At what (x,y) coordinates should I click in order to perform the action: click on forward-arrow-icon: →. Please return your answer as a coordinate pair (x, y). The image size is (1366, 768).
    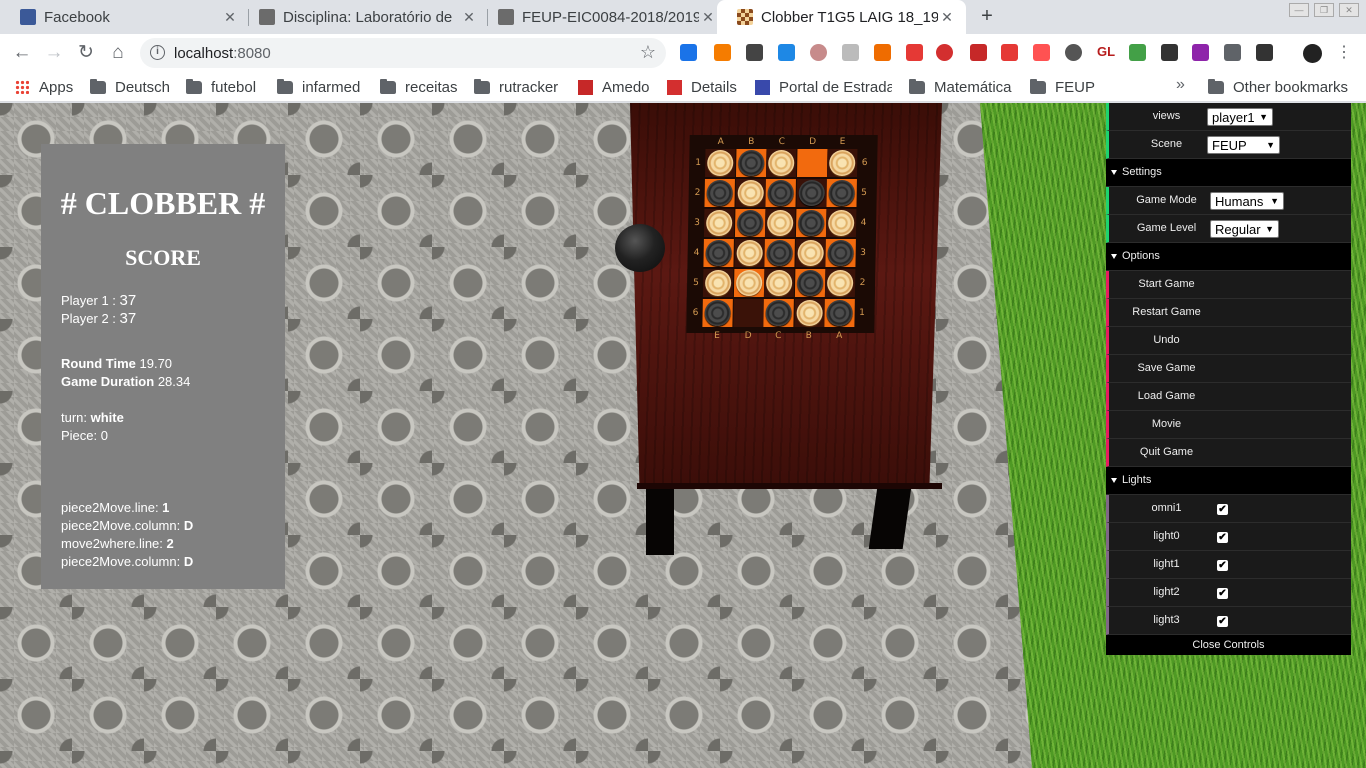
    Looking at the image, I should click on (54, 53).